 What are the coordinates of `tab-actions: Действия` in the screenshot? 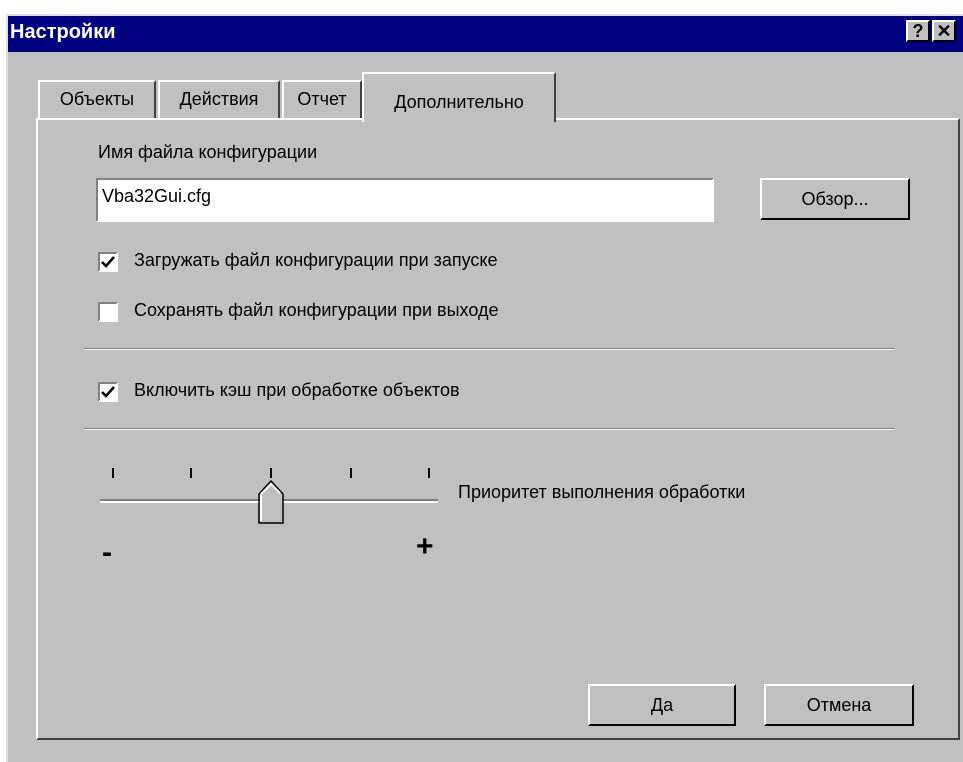 It's located at (219, 99).